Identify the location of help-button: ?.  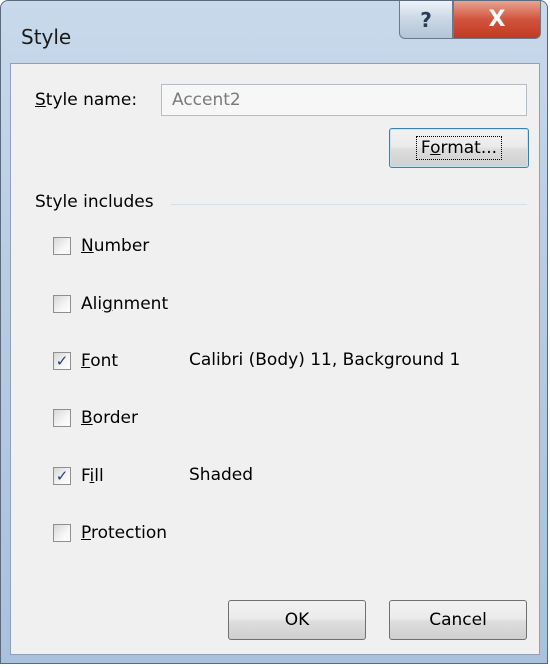
(426, 20).